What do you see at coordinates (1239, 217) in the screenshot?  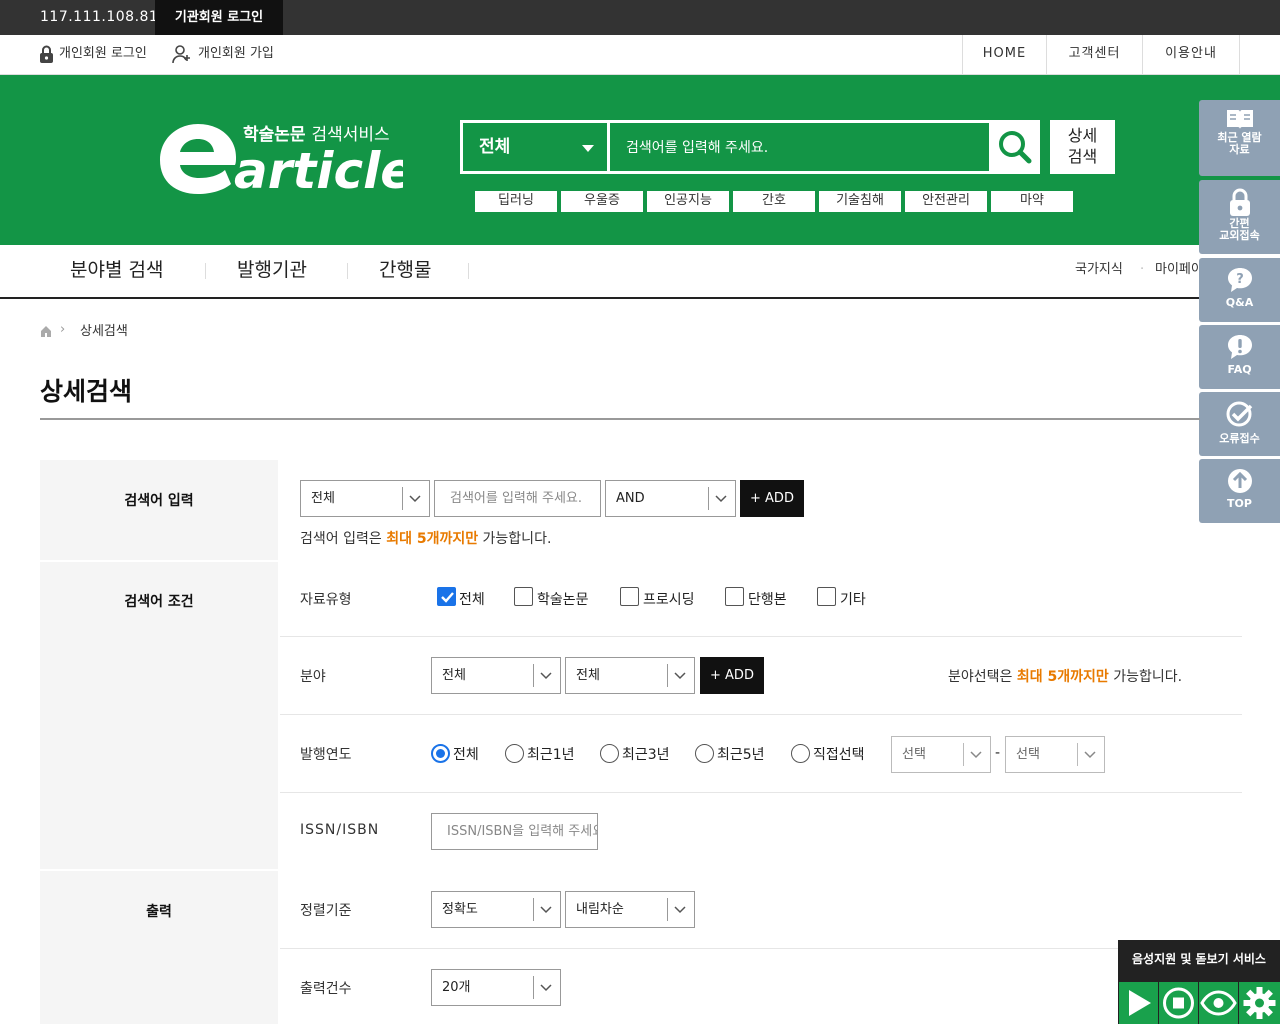 I see `quick-offcampus-access: 간편 교외접속` at bounding box center [1239, 217].